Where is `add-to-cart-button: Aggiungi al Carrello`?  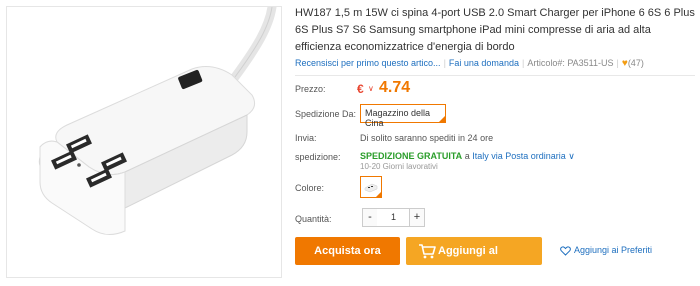
add-to-cart-button: Aggiungi al Carrello is located at coordinates (474, 261).